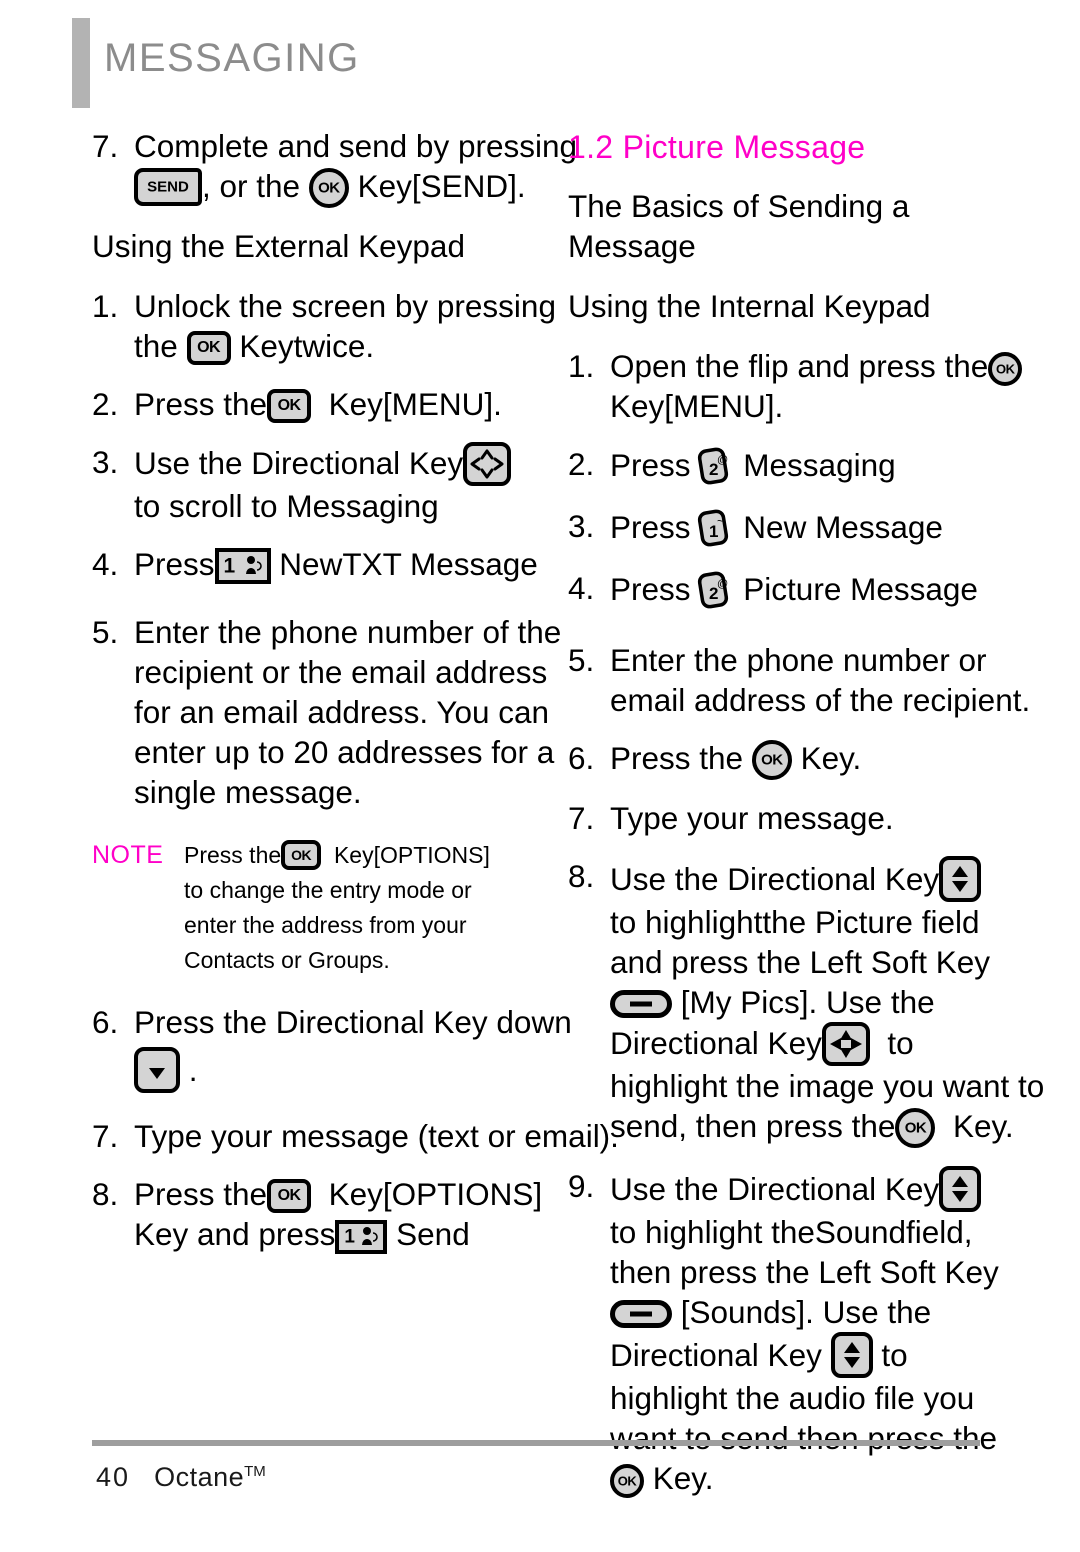  I want to click on step-line: single message., so click(248, 792).